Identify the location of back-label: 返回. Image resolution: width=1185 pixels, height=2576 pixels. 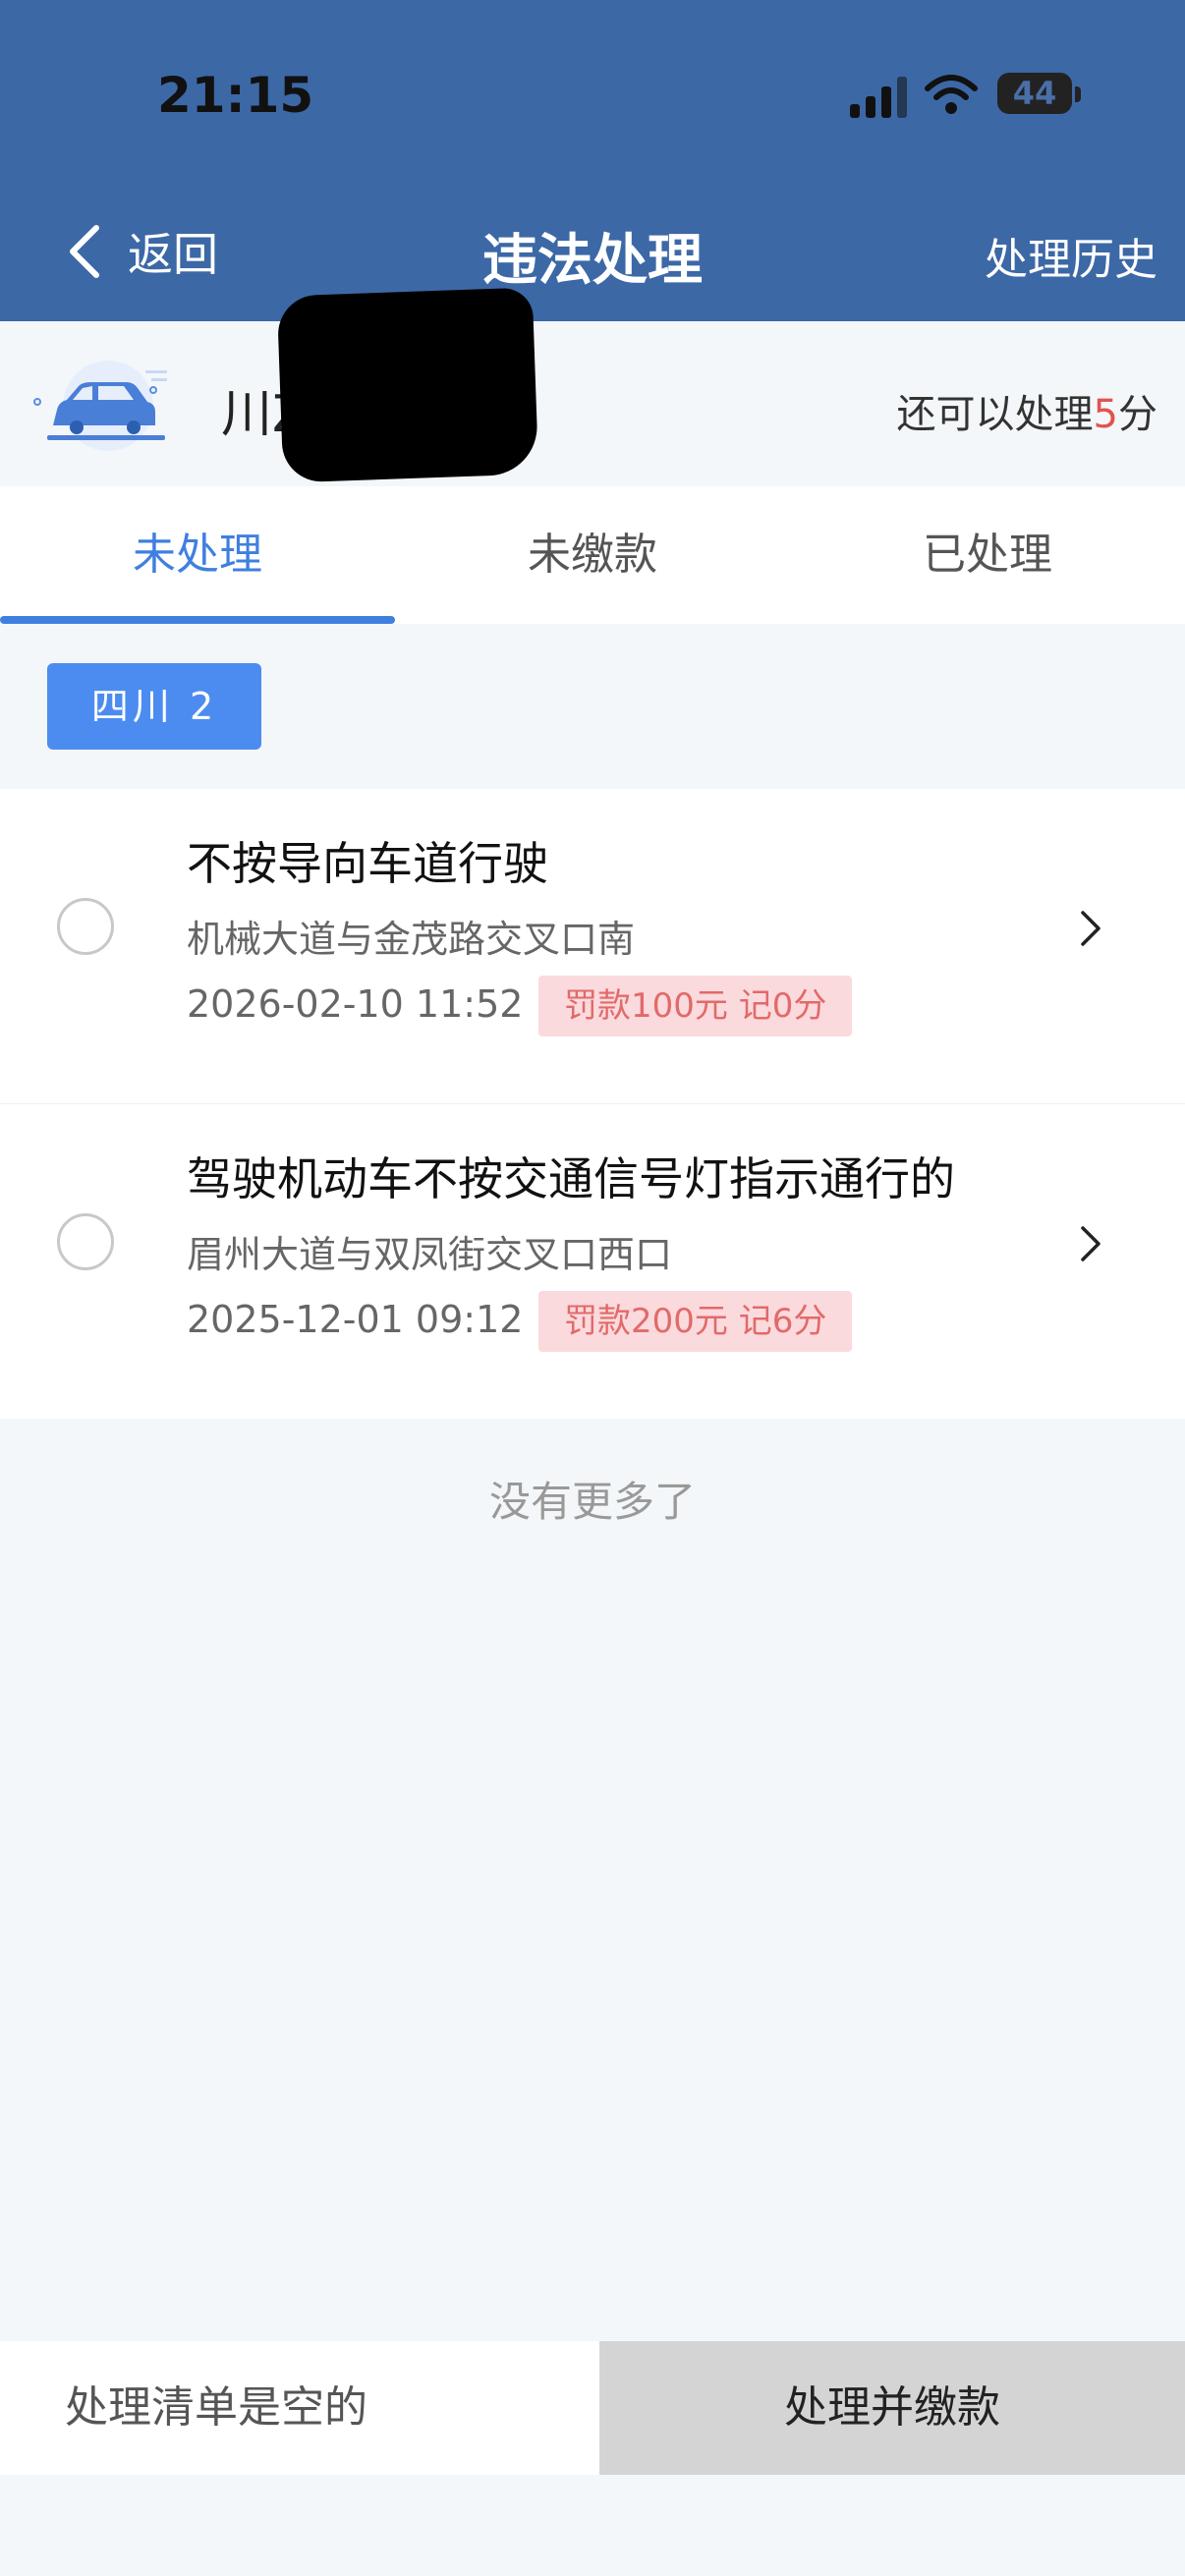
(173, 254).